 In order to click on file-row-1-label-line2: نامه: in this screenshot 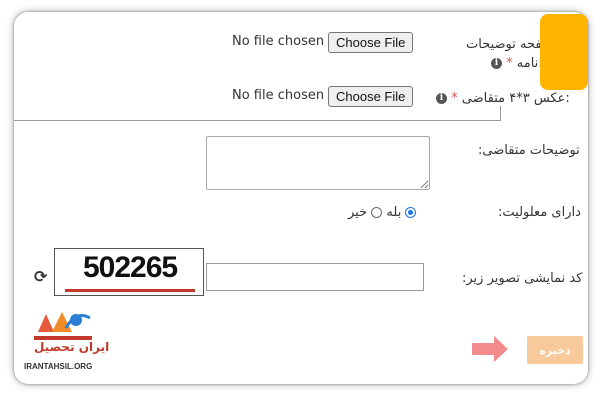, I will do `click(529, 63)`.